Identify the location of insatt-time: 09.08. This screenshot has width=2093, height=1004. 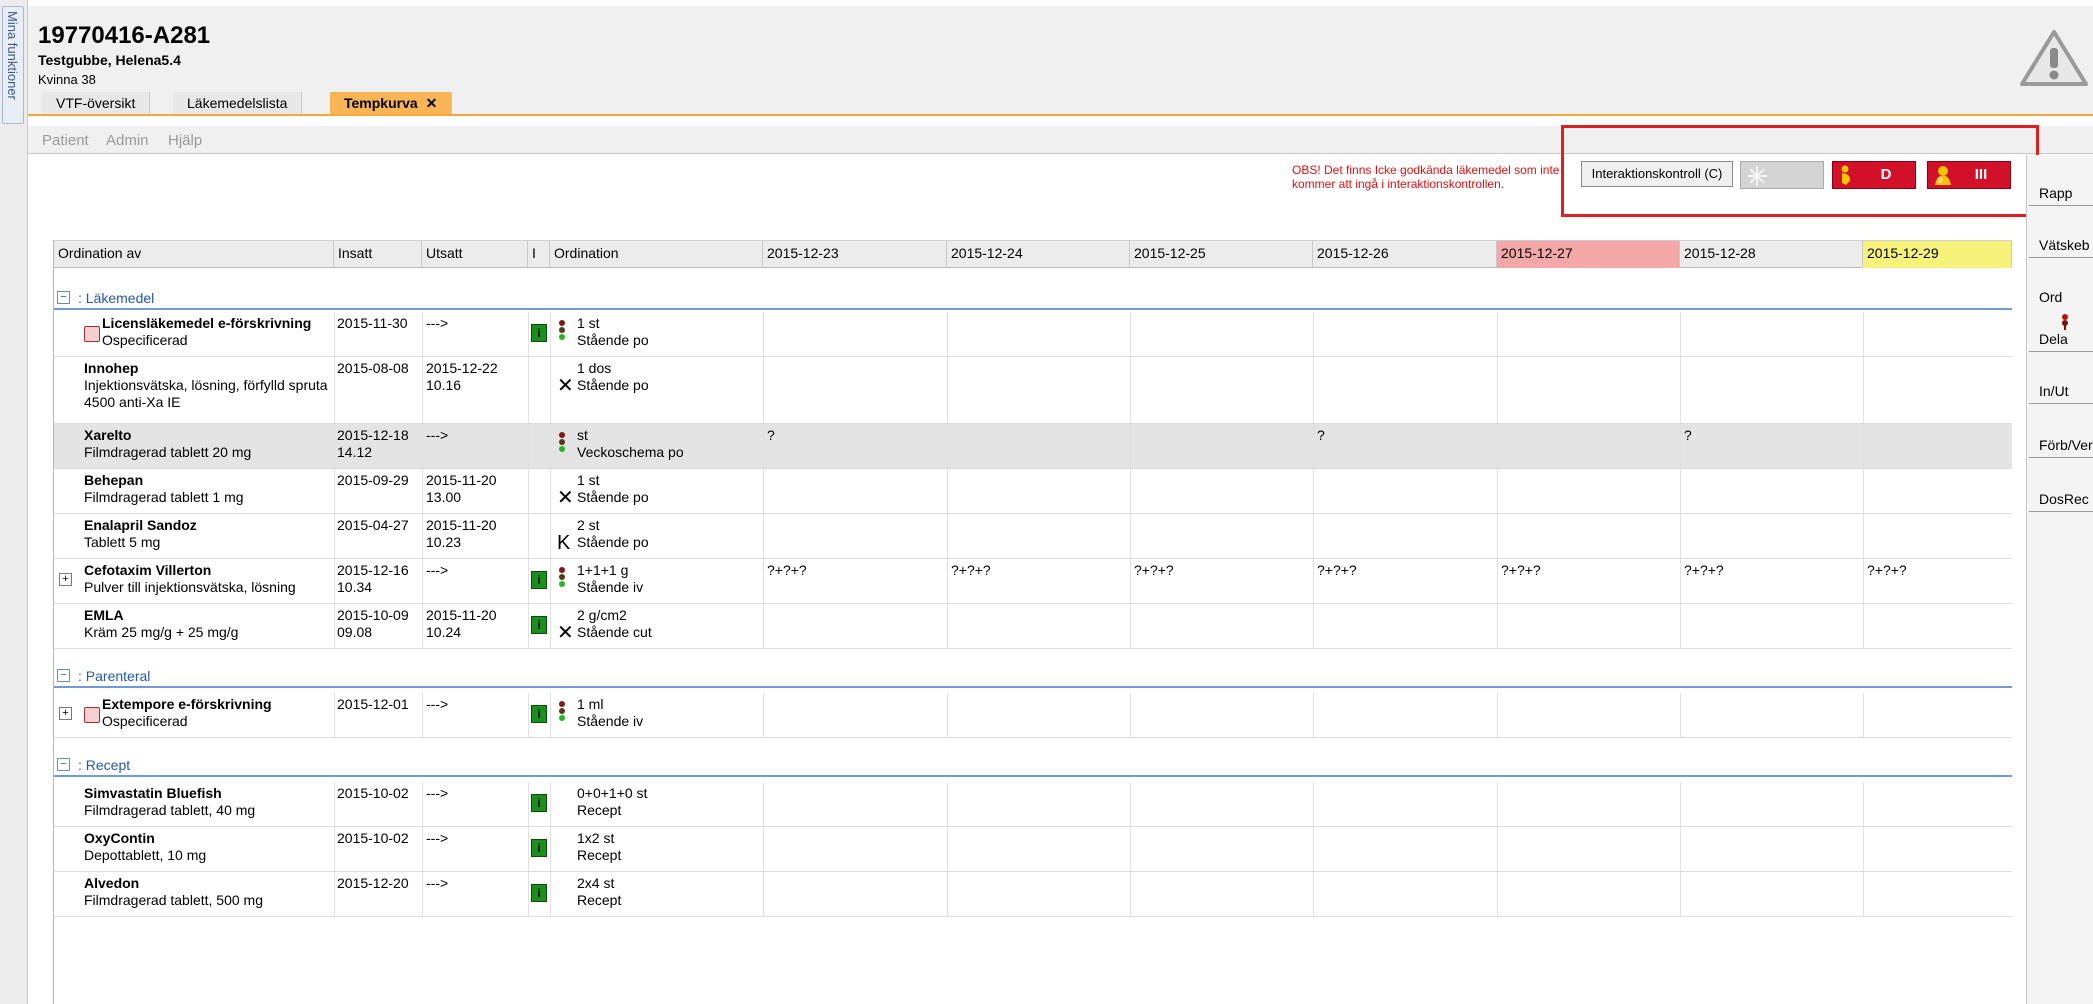
(355, 632).